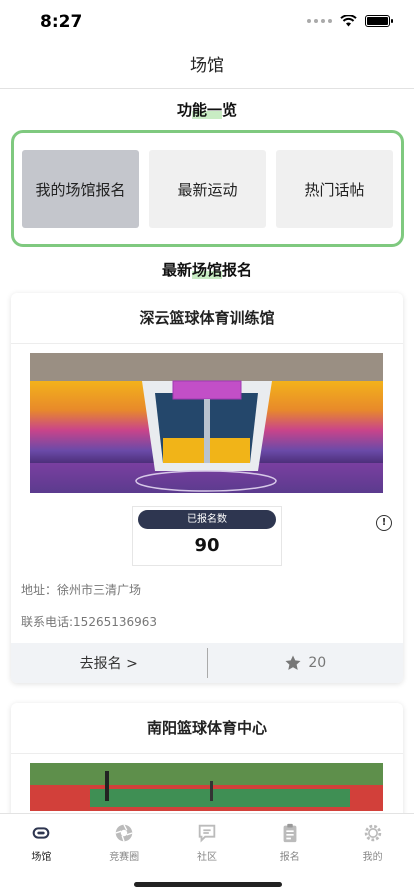 Image resolution: width=414 pixels, height=896 pixels. I want to click on tab-mine: 我的, so click(372, 855).